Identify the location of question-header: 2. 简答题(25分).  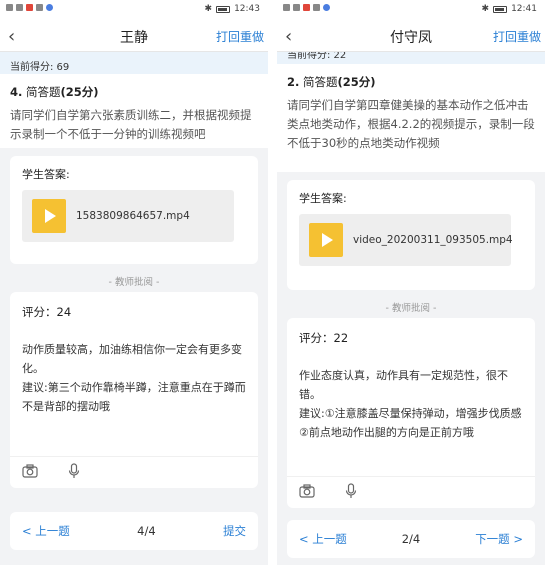
(411, 82).